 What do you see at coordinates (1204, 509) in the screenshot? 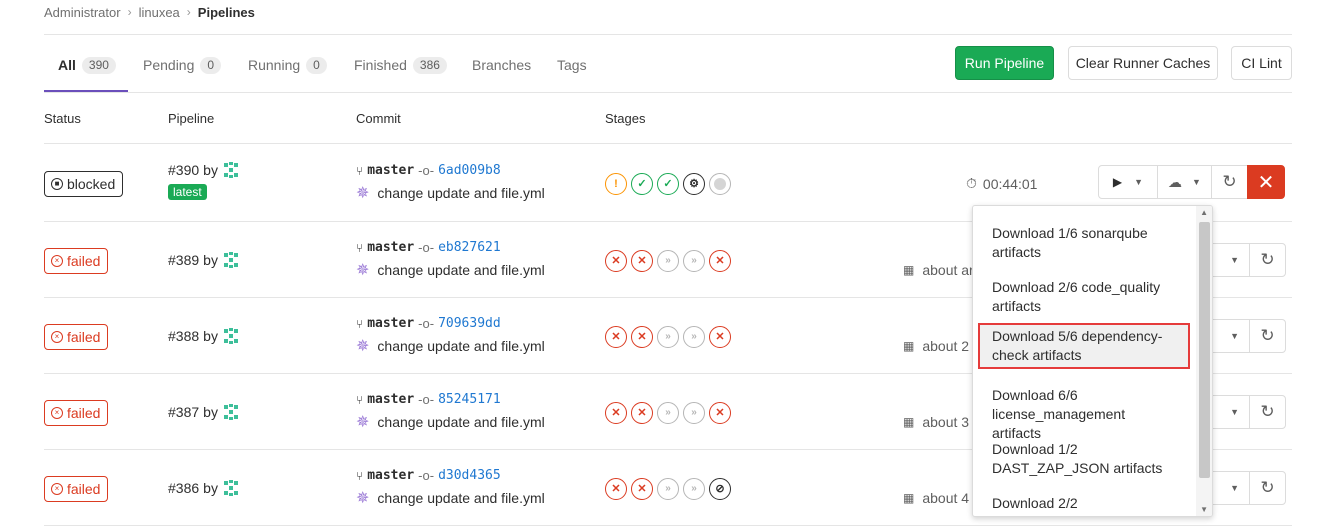
I see `scroll-down-arrow-icon: ▼` at bounding box center [1204, 509].